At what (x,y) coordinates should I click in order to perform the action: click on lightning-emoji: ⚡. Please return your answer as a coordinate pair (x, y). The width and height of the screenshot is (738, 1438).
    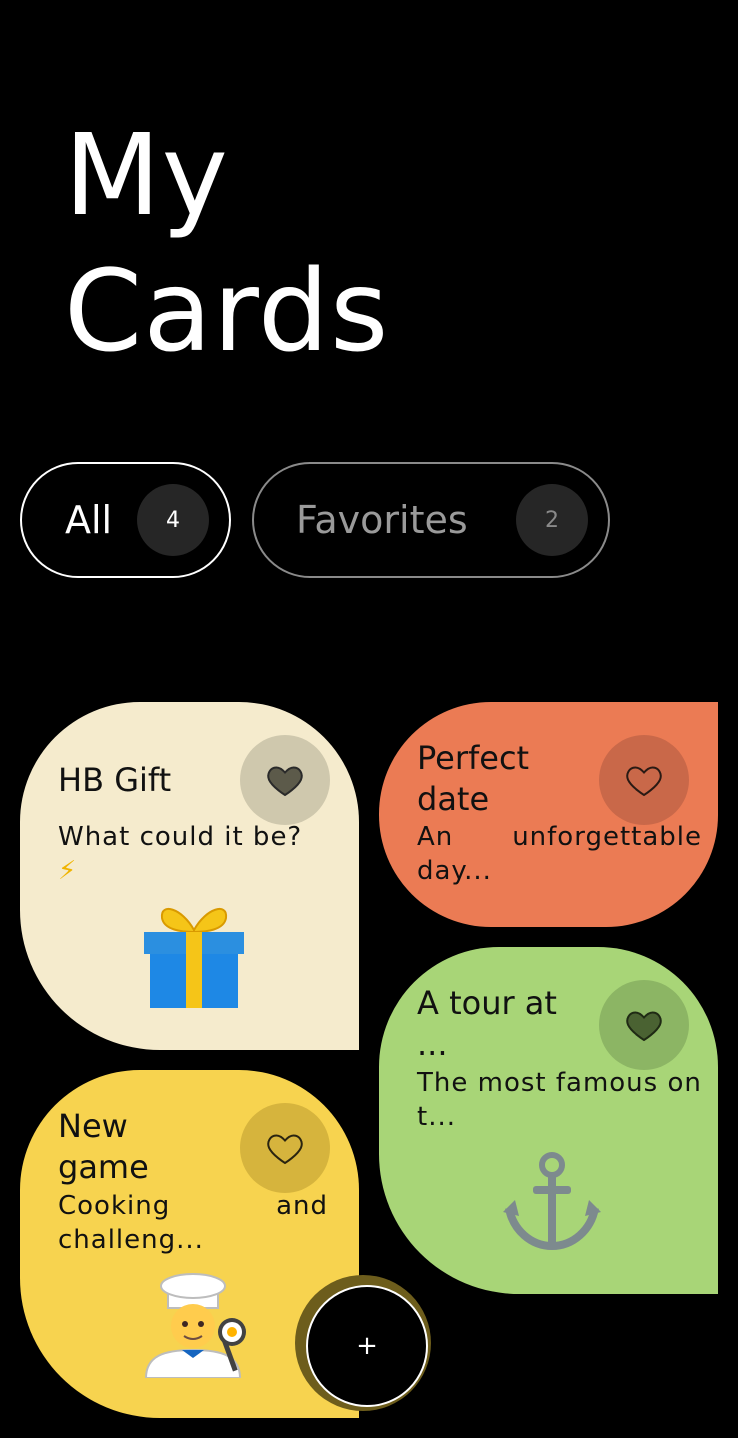
    Looking at the image, I should click on (68, 871).